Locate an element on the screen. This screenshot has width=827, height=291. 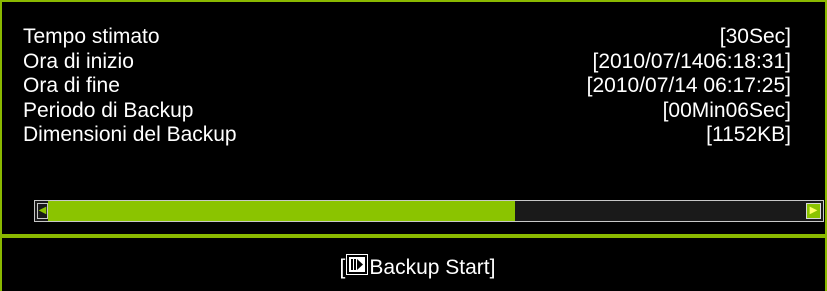
info-value: [2010/07/1406:18:31] is located at coordinates (691, 61).